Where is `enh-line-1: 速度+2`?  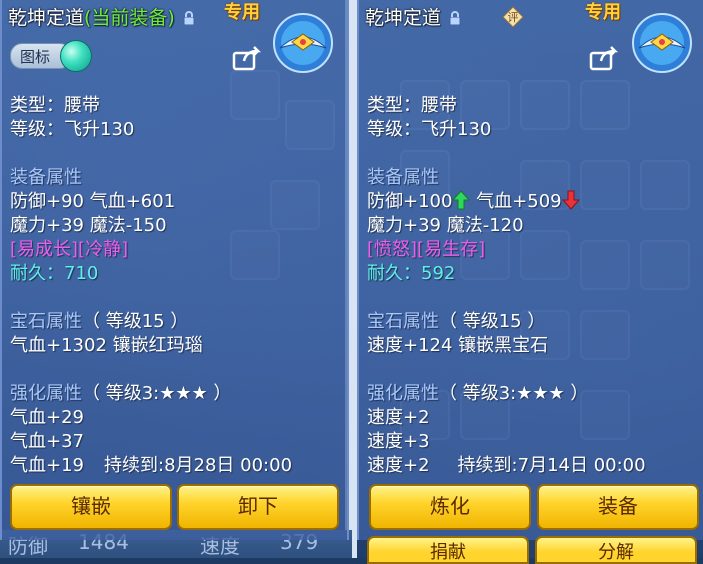
enh-line-1: 速度+2 is located at coordinates (398, 417).